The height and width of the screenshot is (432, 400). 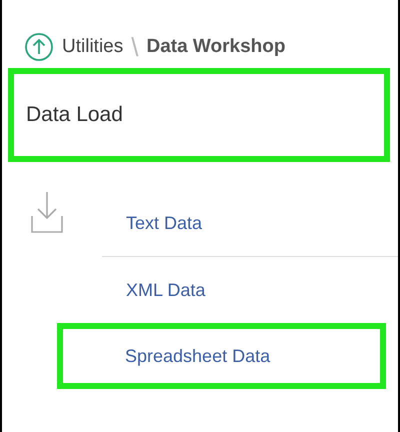 I want to click on menu-item: Spreadsheet Data, so click(x=221, y=356).